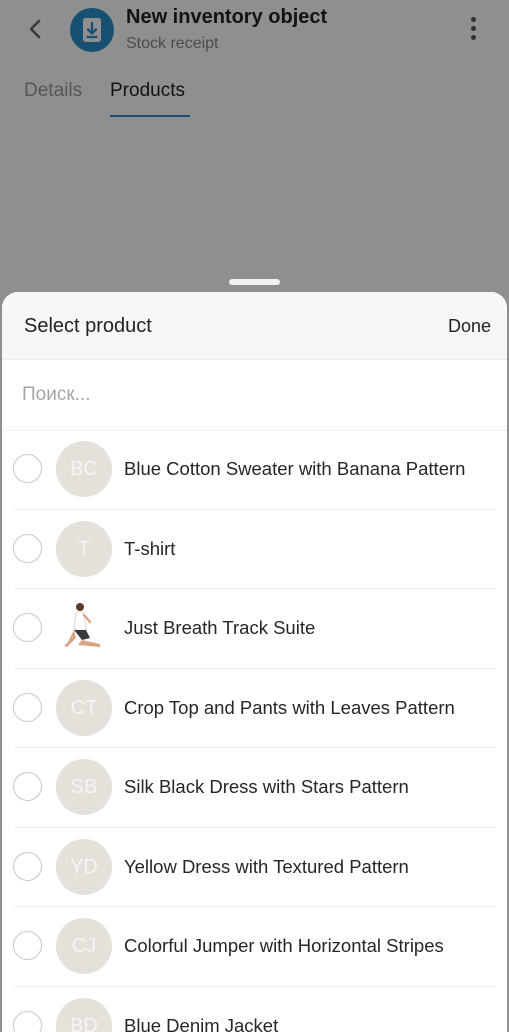 This screenshot has width=509, height=1032. I want to click on product-name: Yellow Dress with Textured Pattern, so click(266, 867).